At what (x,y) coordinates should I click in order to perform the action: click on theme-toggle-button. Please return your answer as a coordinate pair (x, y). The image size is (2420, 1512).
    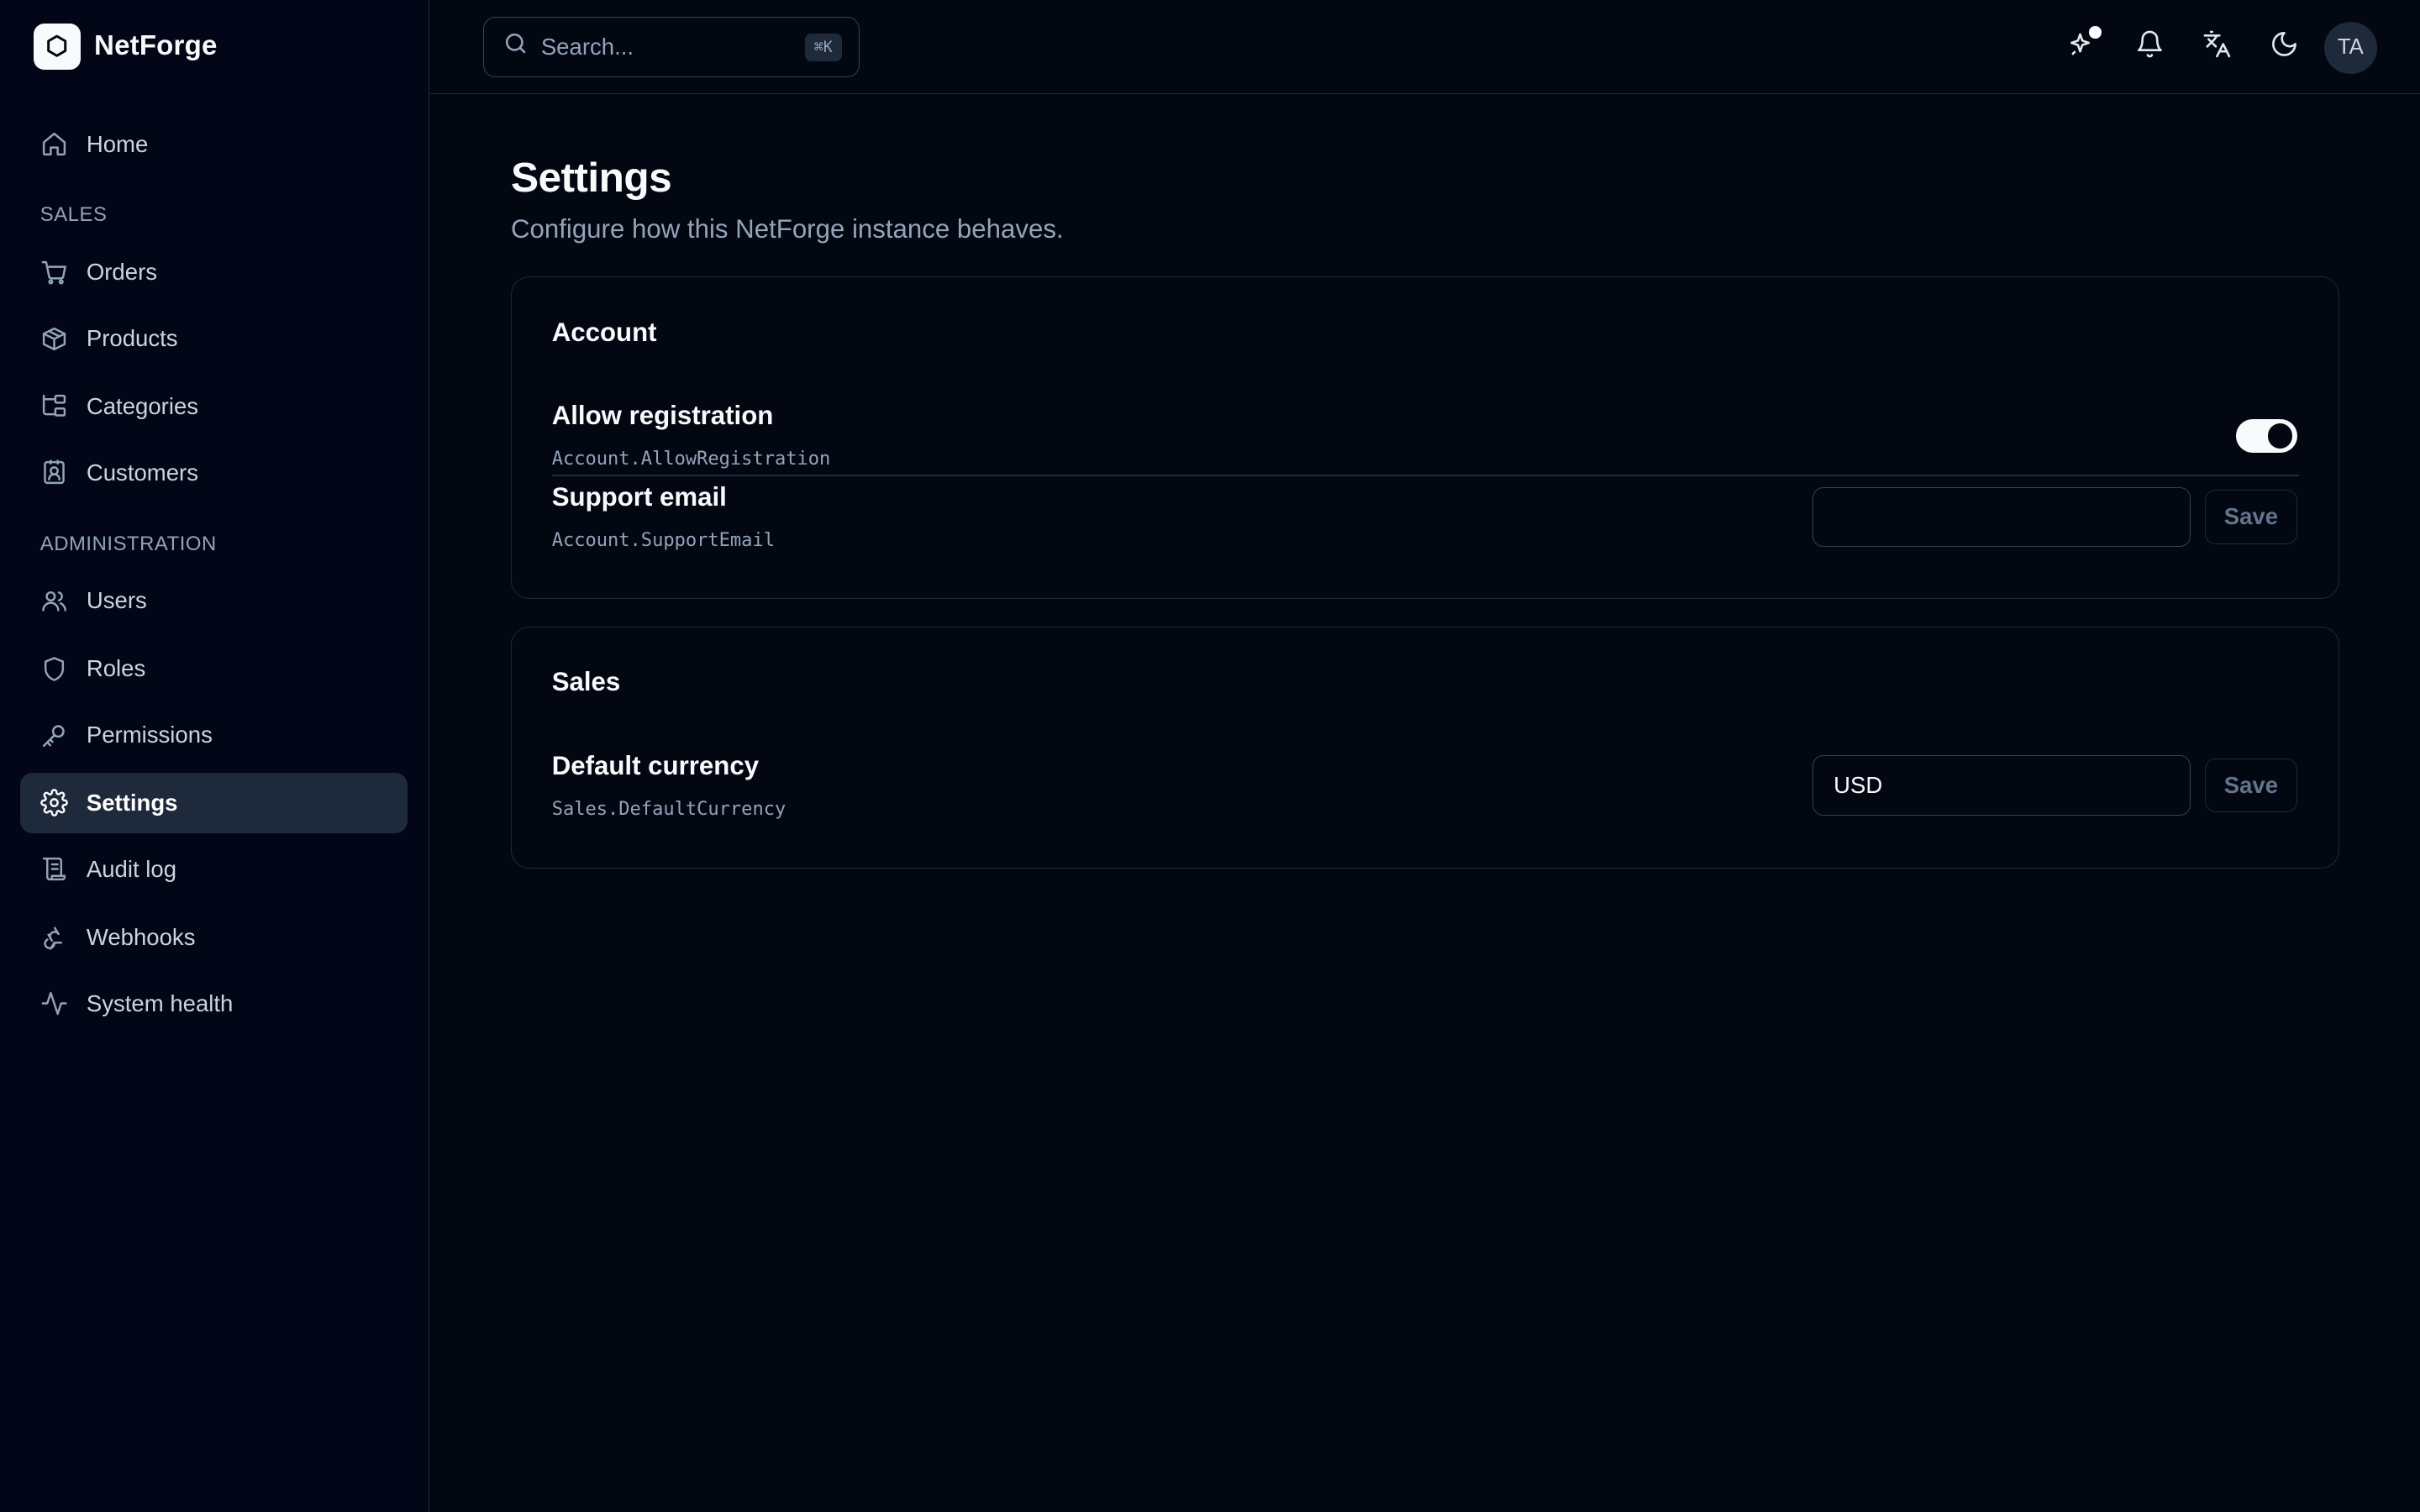
    Looking at the image, I should click on (2284, 48).